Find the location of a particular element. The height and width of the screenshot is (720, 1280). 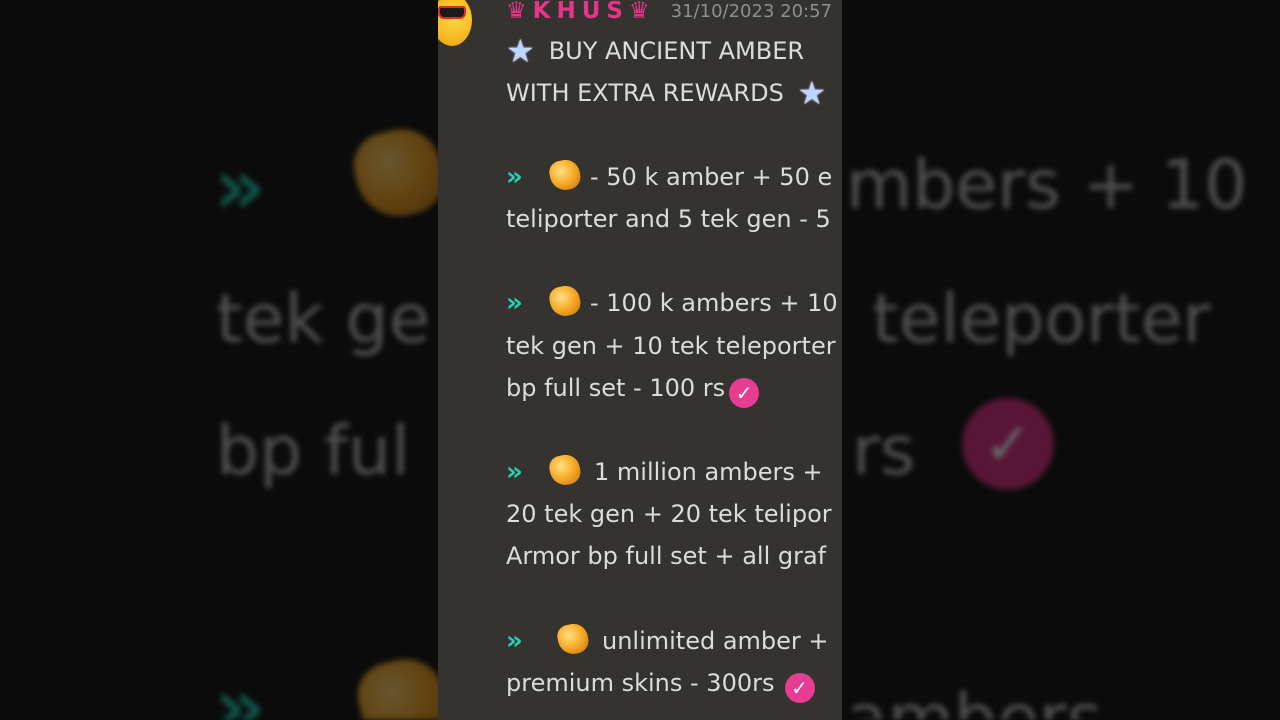

offer-line: premium skins - 300rs ✓ is located at coordinates (660, 684).